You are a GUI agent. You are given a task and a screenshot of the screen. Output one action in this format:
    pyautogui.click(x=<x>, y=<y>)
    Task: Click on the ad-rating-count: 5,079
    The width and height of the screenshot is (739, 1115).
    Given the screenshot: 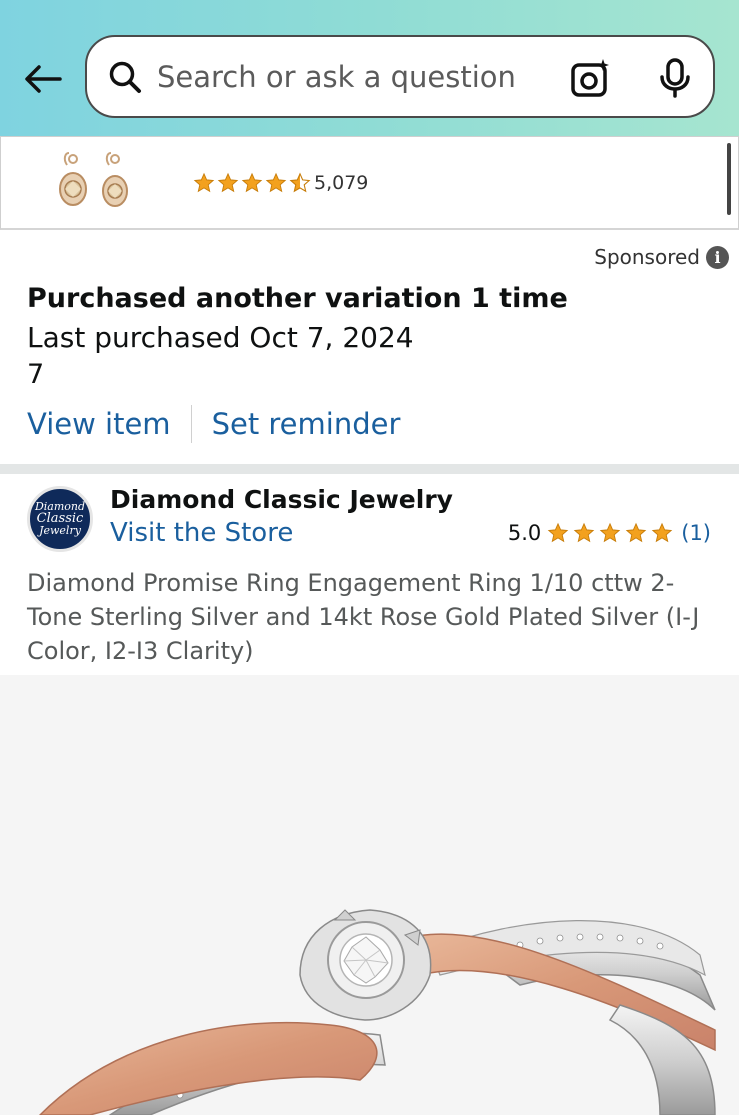 What is the action you would take?
    pyautogui.click(x=341, y=183)
    